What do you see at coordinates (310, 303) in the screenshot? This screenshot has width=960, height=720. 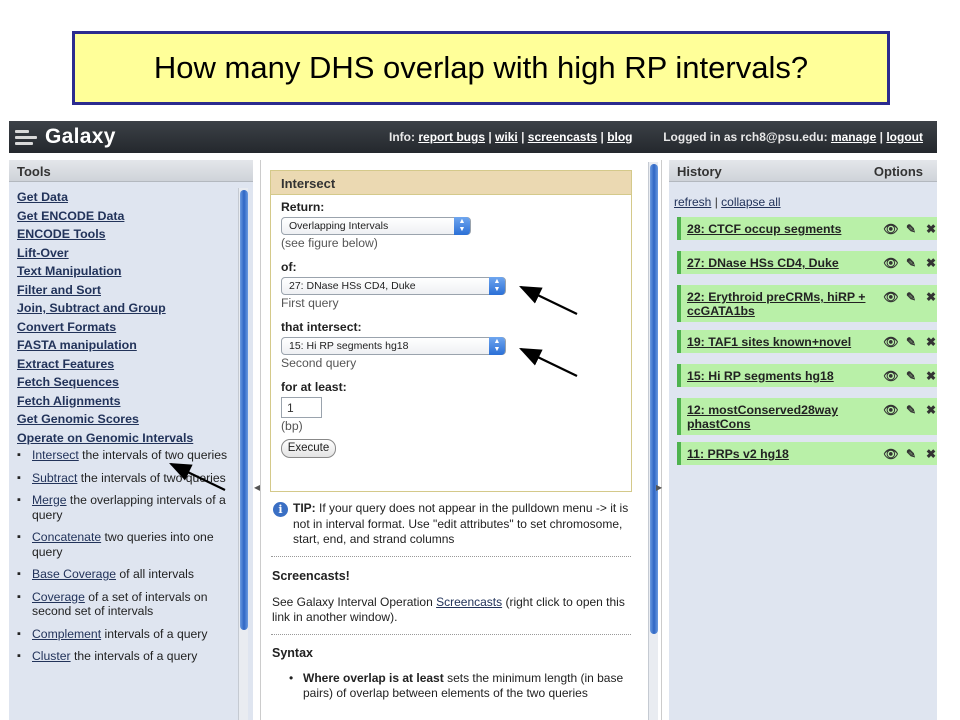 I see `first-query-hint: First query` at bounding box center [310, 303].